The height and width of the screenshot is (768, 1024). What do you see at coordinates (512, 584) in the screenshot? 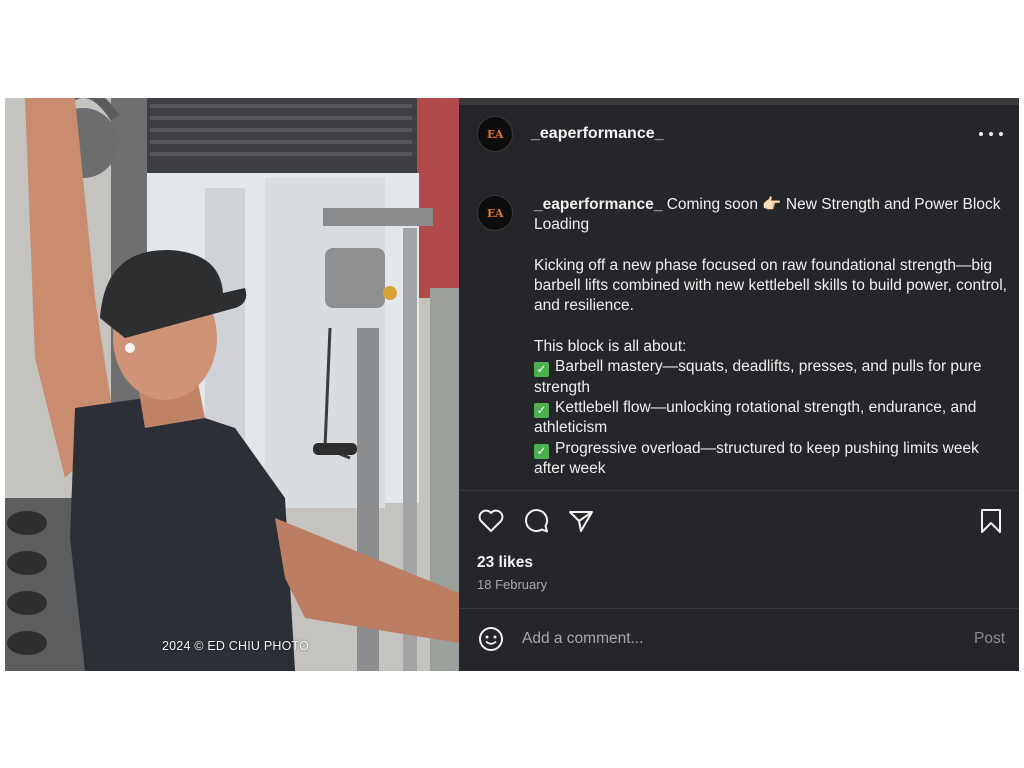
I see `post-date: 18 February` at bounding box center [512, 584].